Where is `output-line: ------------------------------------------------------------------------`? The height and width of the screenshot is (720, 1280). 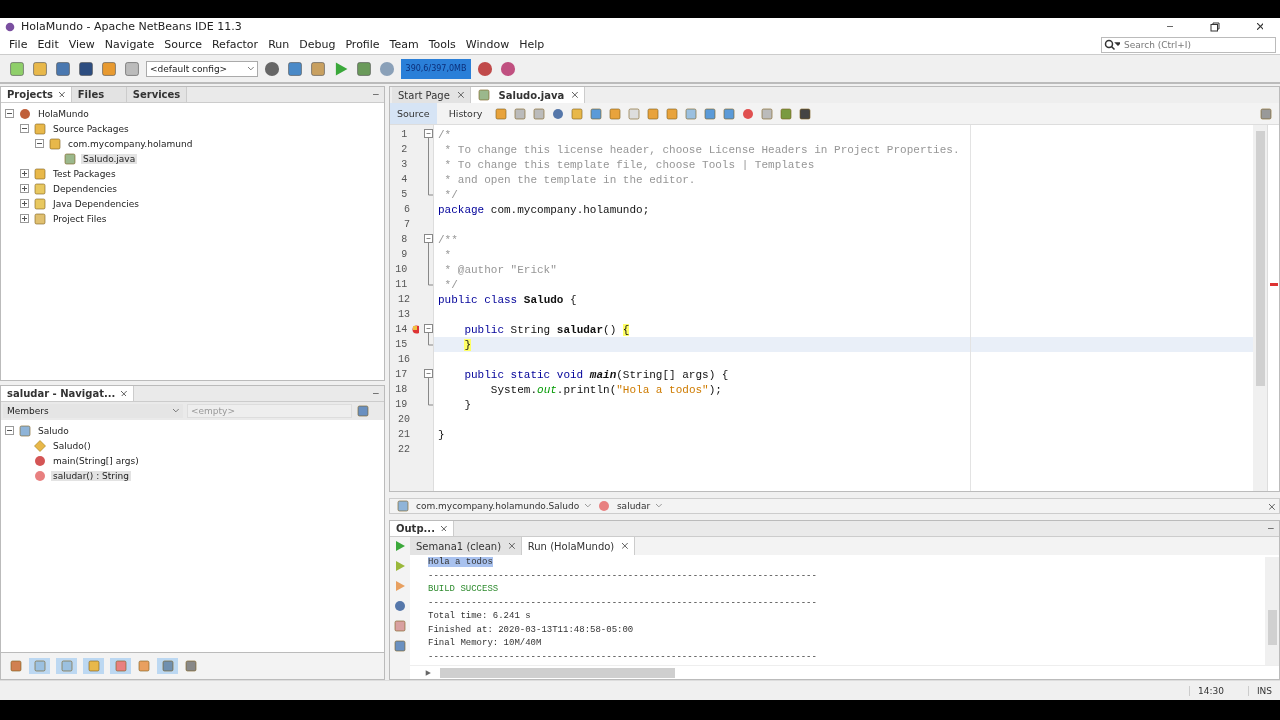
output-line: ------------------------------------------------------------------------ is located at coordinates (623, 576).